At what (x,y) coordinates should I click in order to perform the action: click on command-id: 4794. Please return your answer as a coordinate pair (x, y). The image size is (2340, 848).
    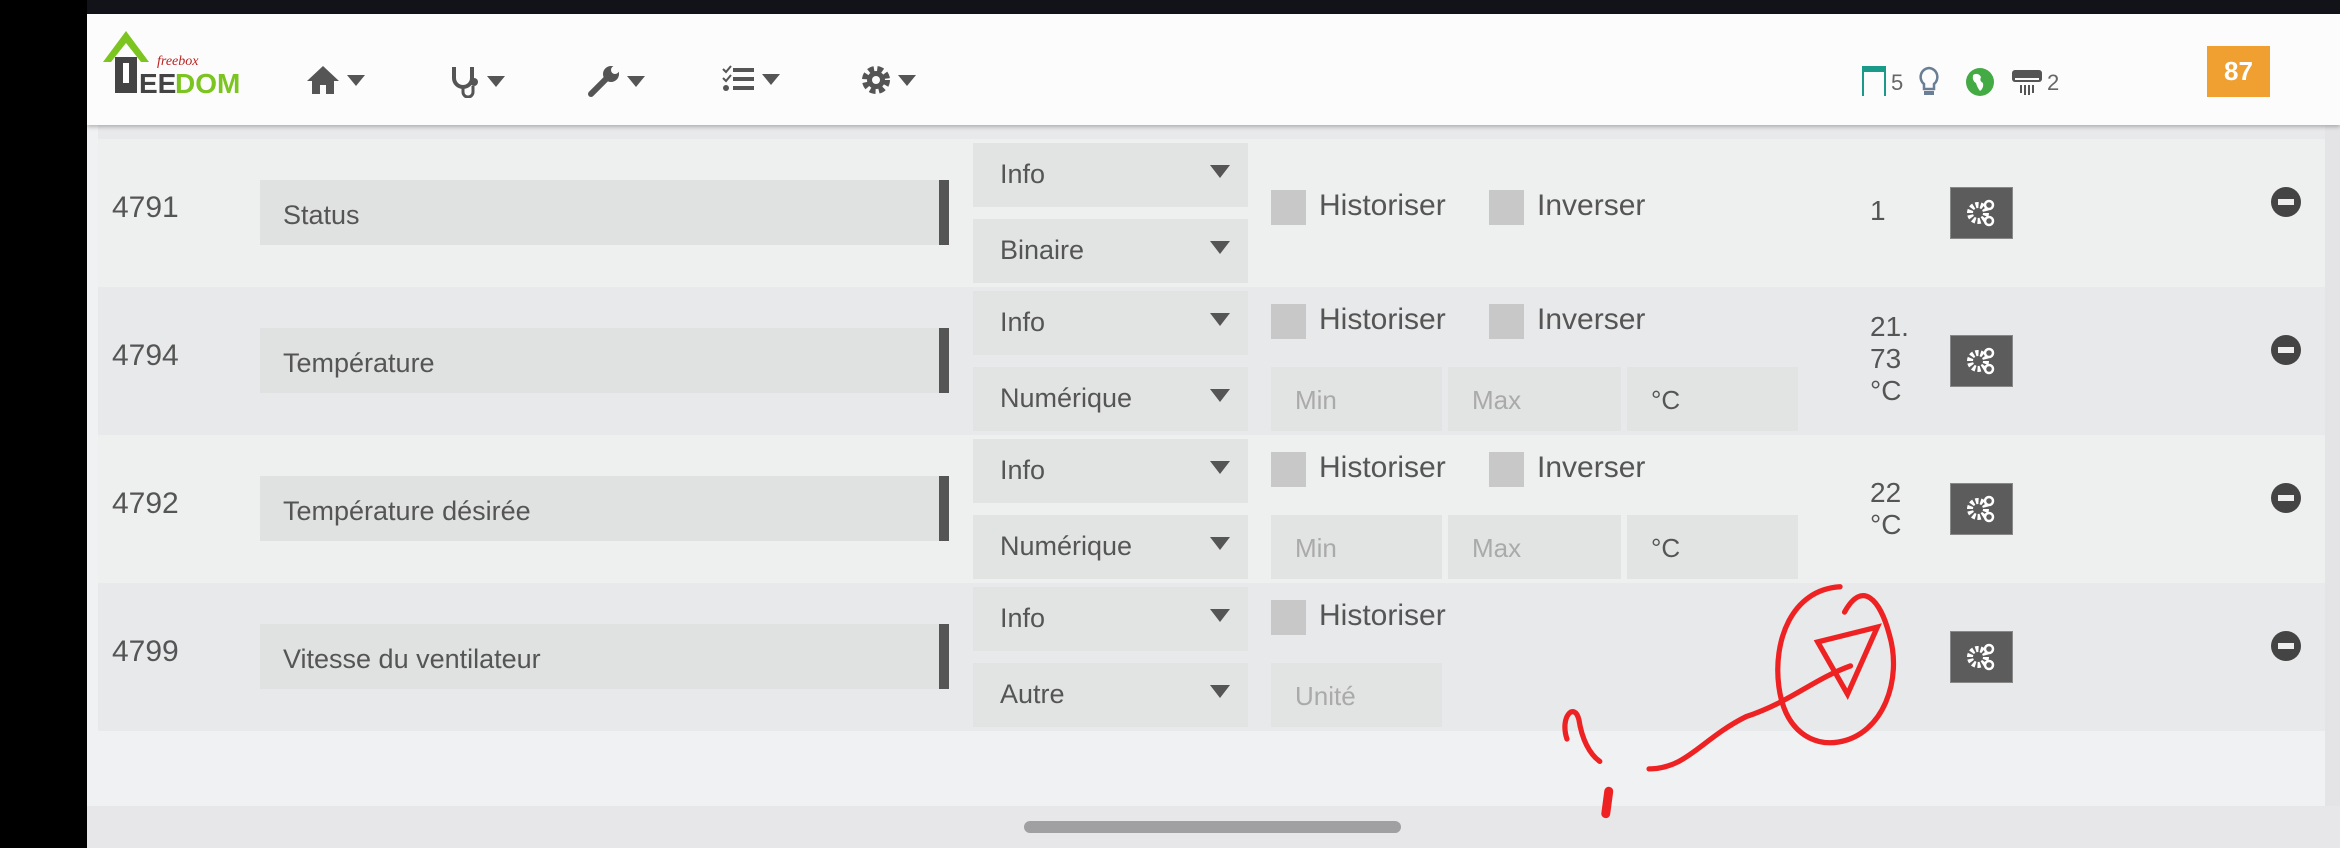
    Looking at the image, I should click on (145, 355).